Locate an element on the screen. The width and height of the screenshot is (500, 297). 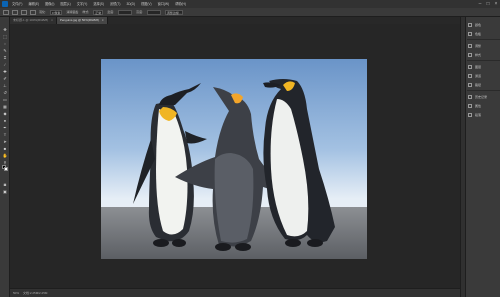
menu-type: 文字(Y) is located at coordinates (82, 4).